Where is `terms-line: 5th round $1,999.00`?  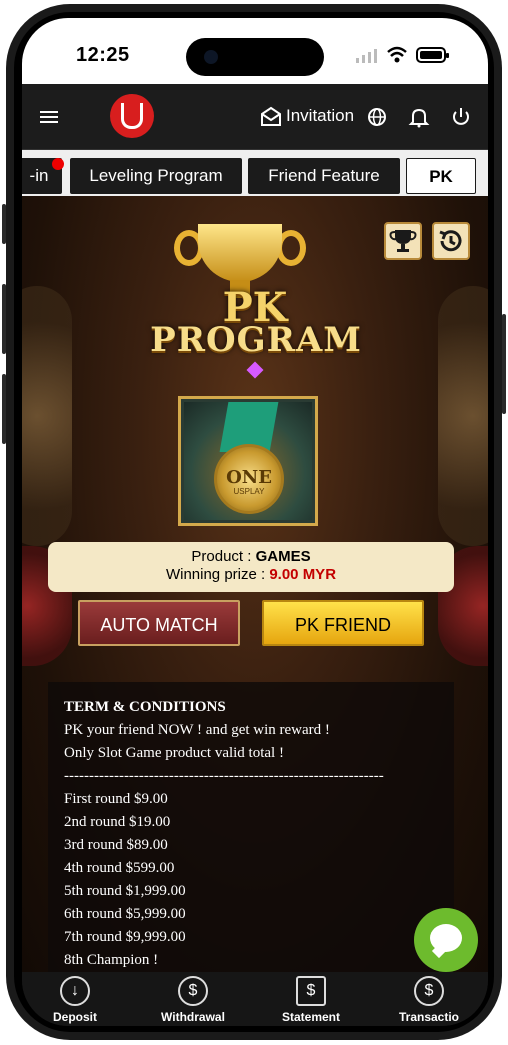 terms-line: 5th round $1,999.00 is located at coordinates (125, 891).